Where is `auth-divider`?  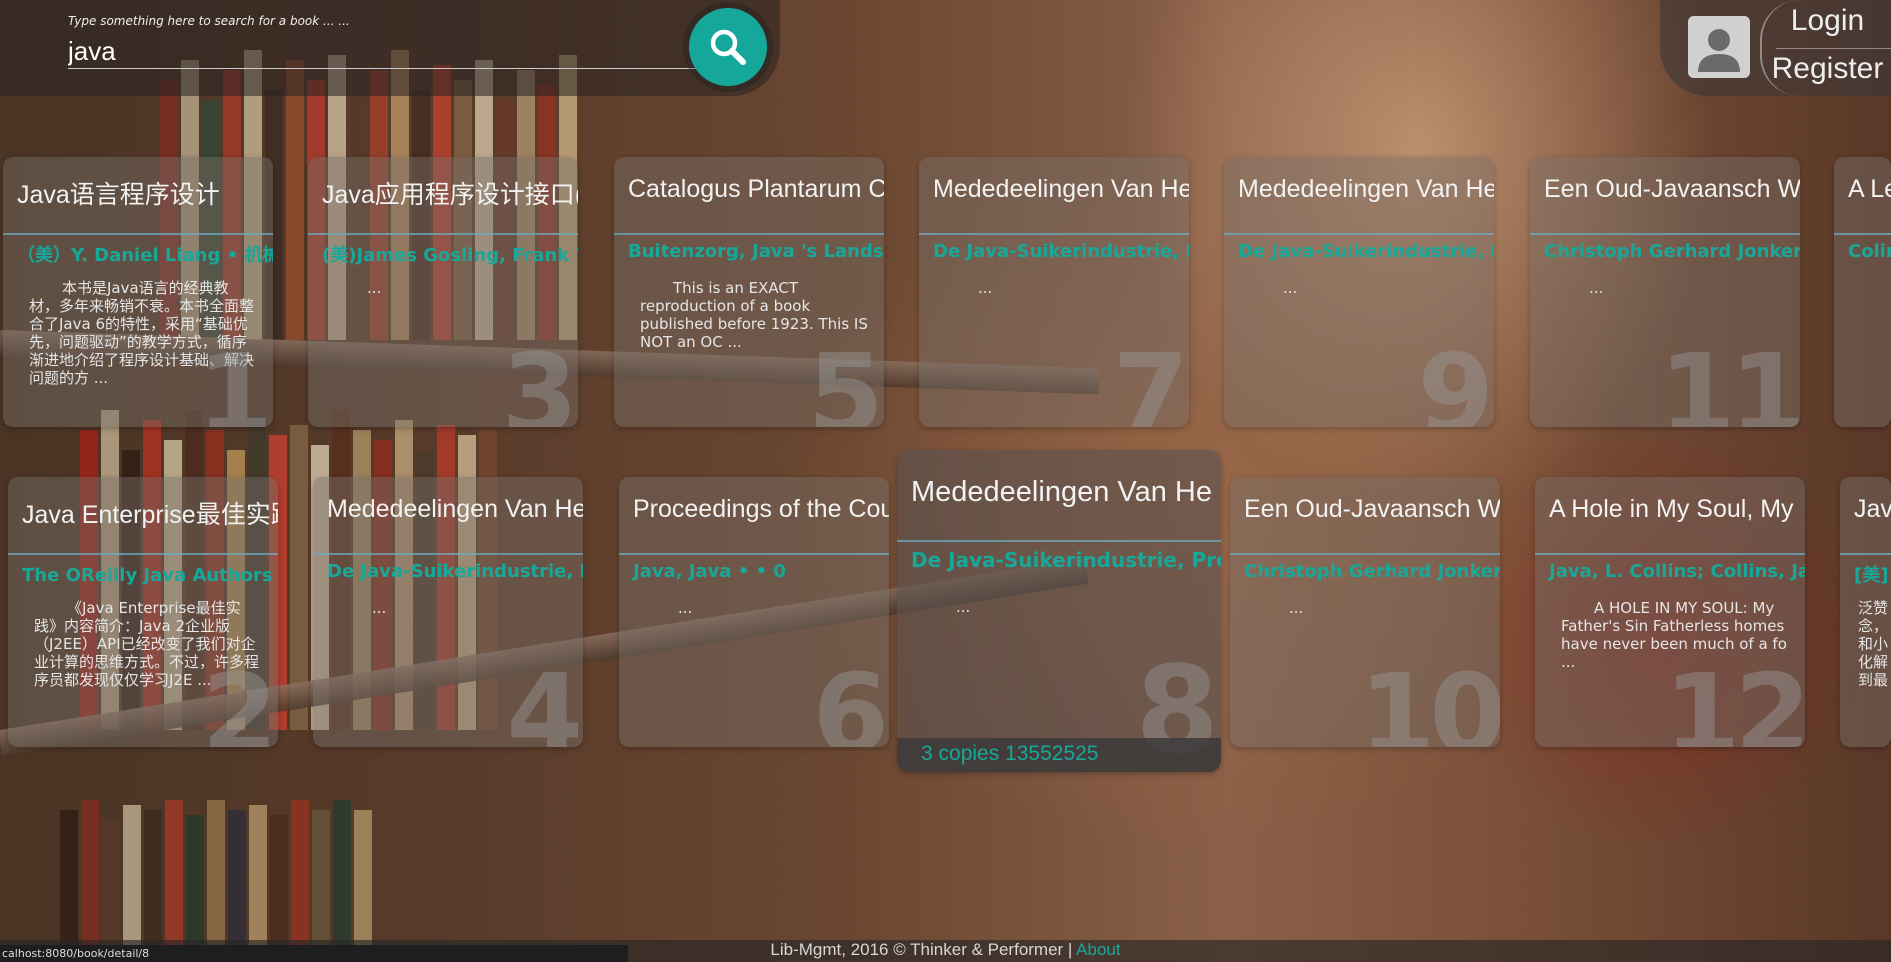 auth-divider is located at coordinates (1833, 48).